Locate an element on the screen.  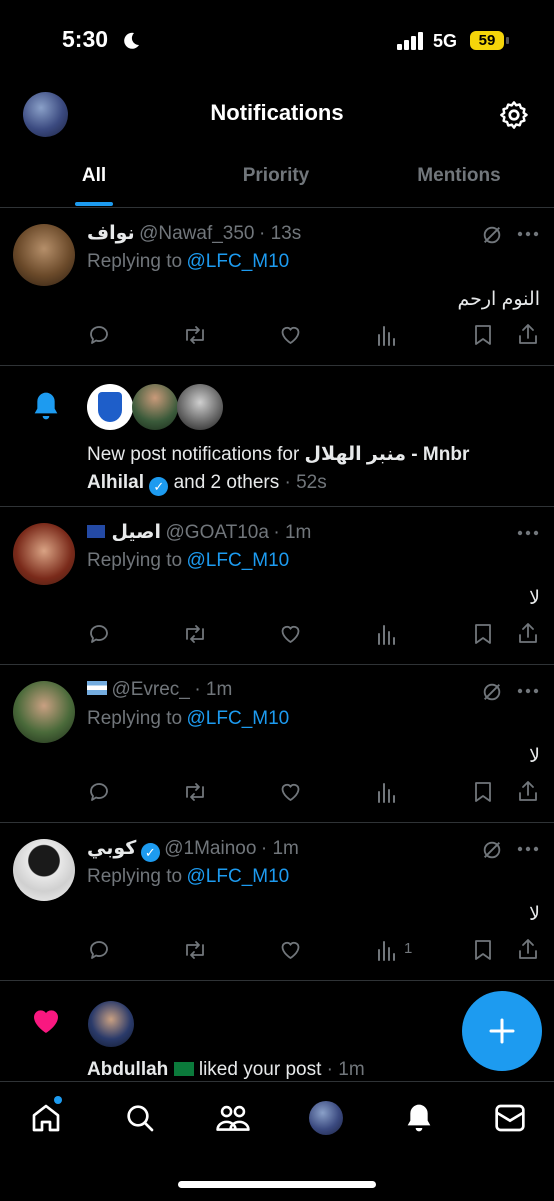
gear-icon is located at coordinates (514, 115).